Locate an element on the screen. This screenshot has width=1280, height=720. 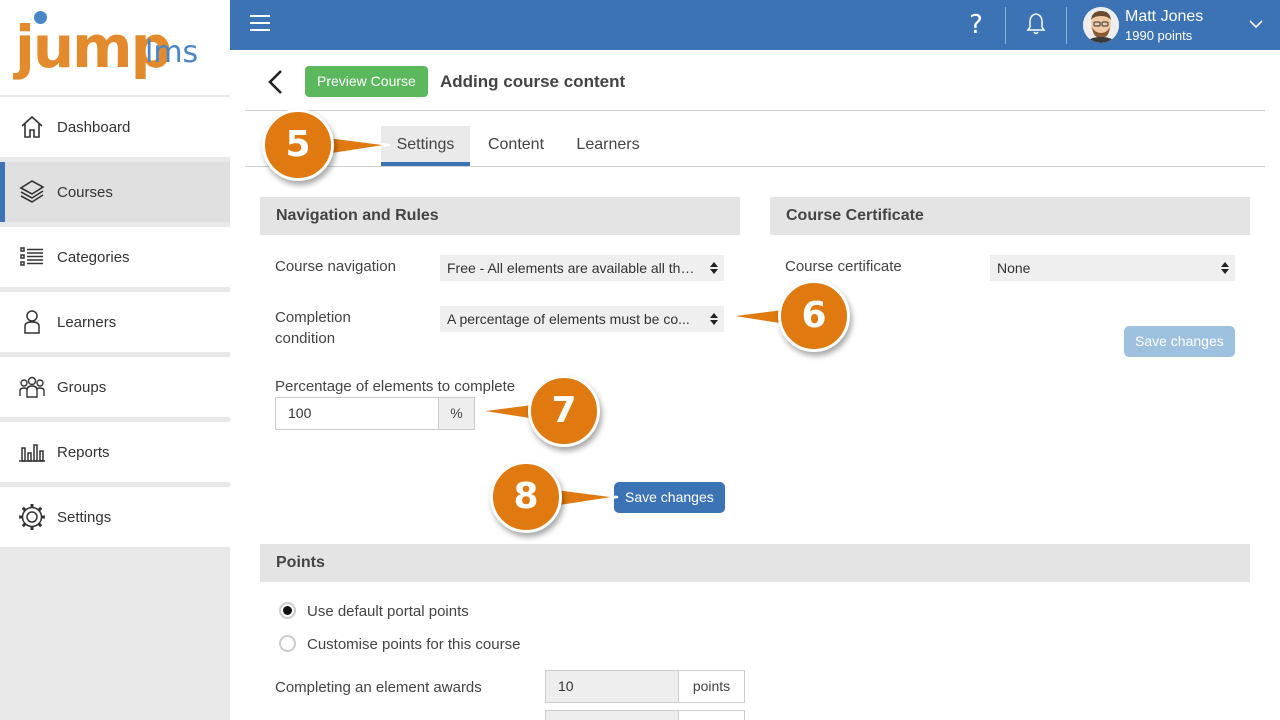
sidebar-item-label: Reports is located at coordinates (83, 452).